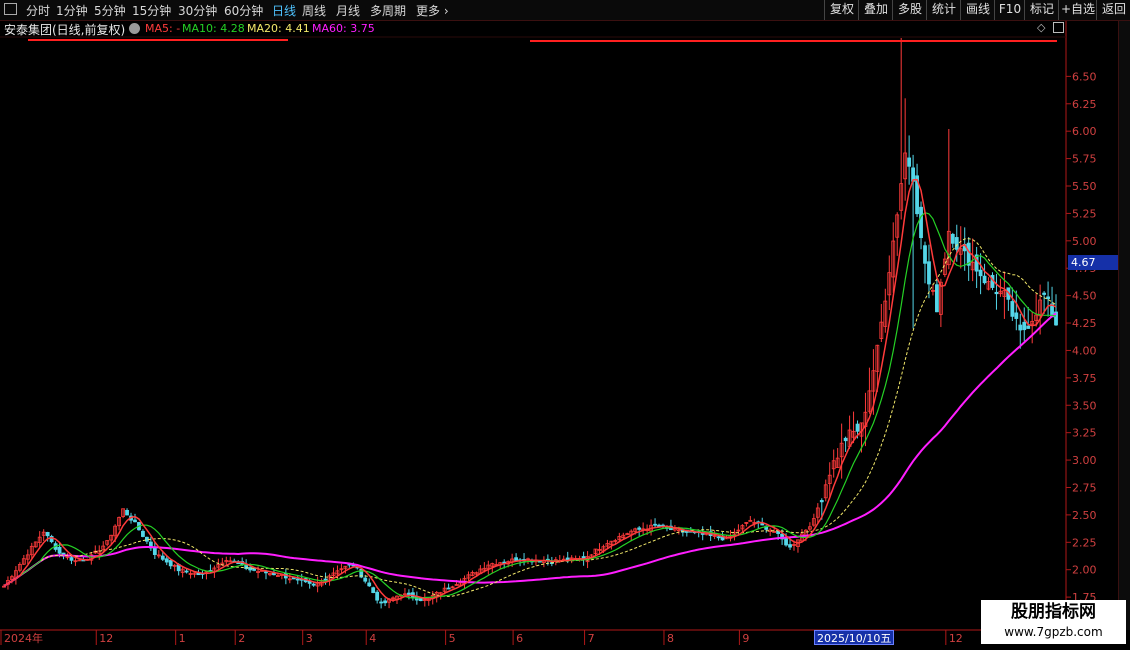 This screenshot has height=650, width=1130. I want to click on y-tick-label-1: 6.25, so click(1084, 104).